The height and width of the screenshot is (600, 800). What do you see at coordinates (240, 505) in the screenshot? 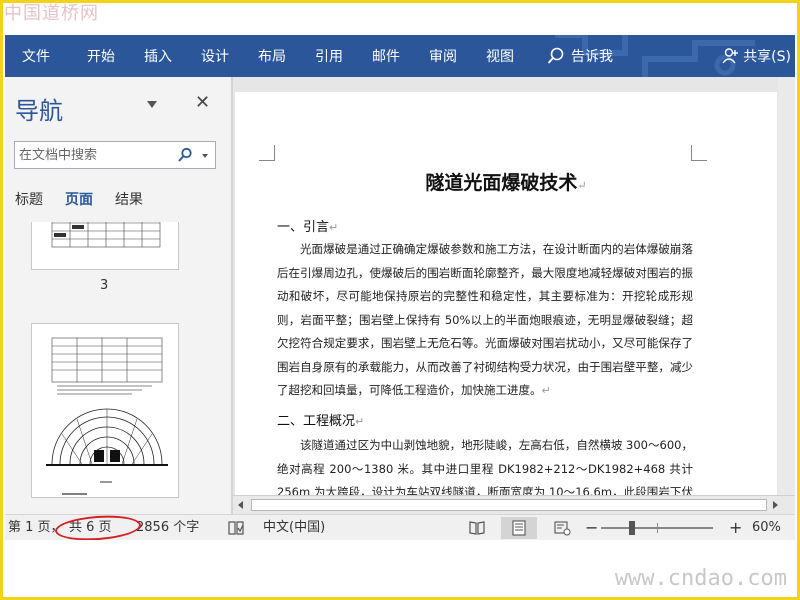
I see `scroll-left-arrow-icon` at bounding box center [240, 505].